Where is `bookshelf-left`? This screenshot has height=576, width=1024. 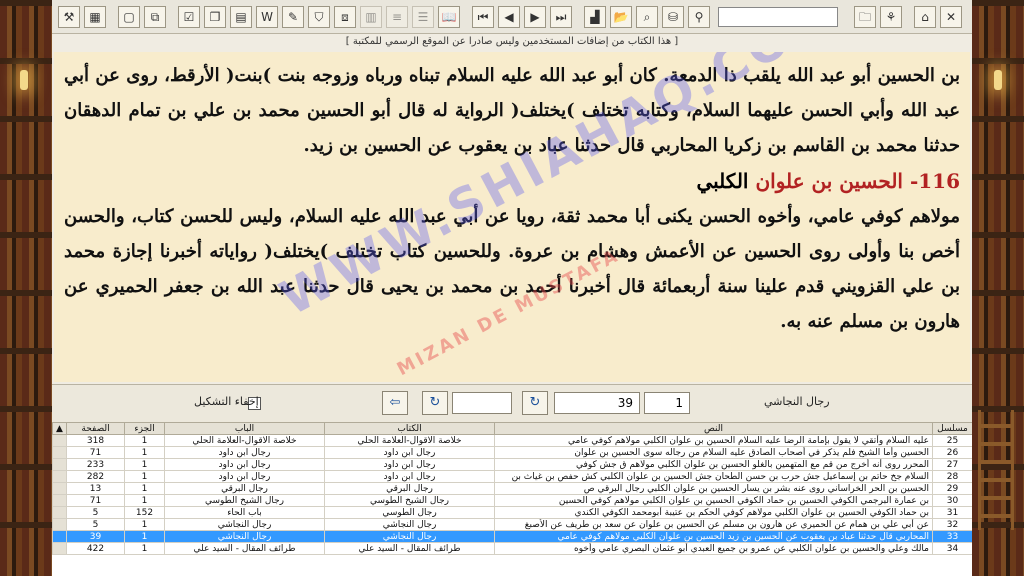
bookshelf-left is located at coordinates (26, 288).